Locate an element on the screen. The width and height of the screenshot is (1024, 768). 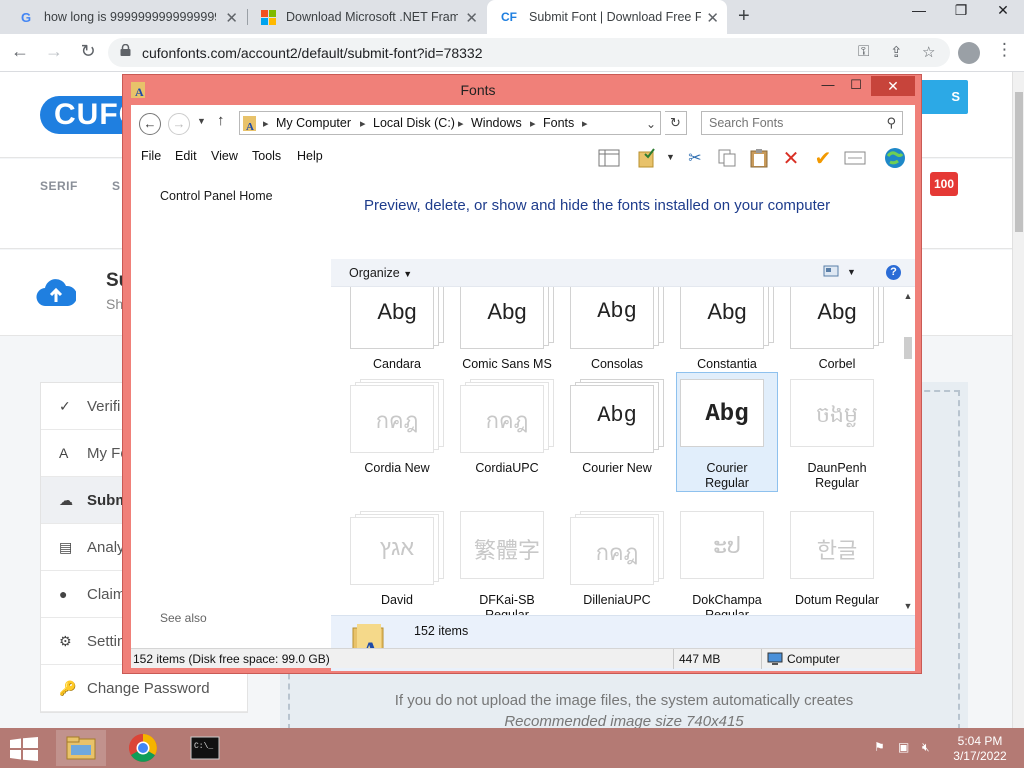
font-sample-text: Abg is located at coordinates (837, 311).